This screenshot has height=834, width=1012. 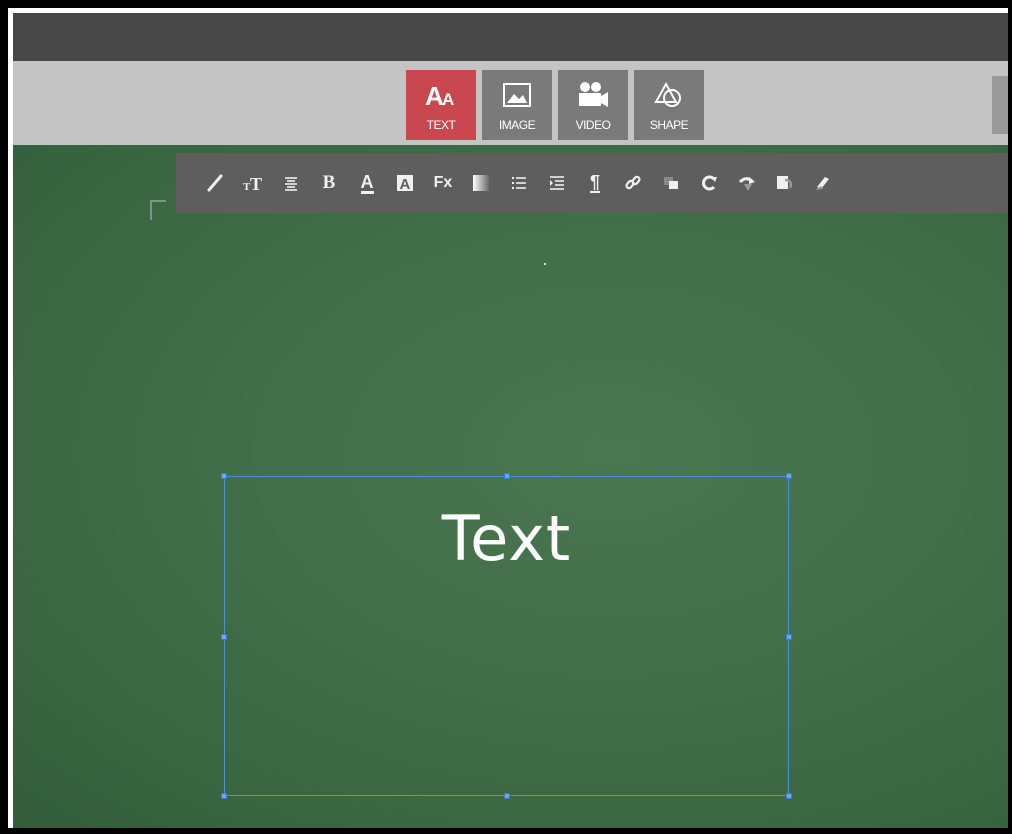 What do you see at coordinates (506, 538) in the screenshot?
I see `text-box-content: Text` at bounding box center [506, 538].